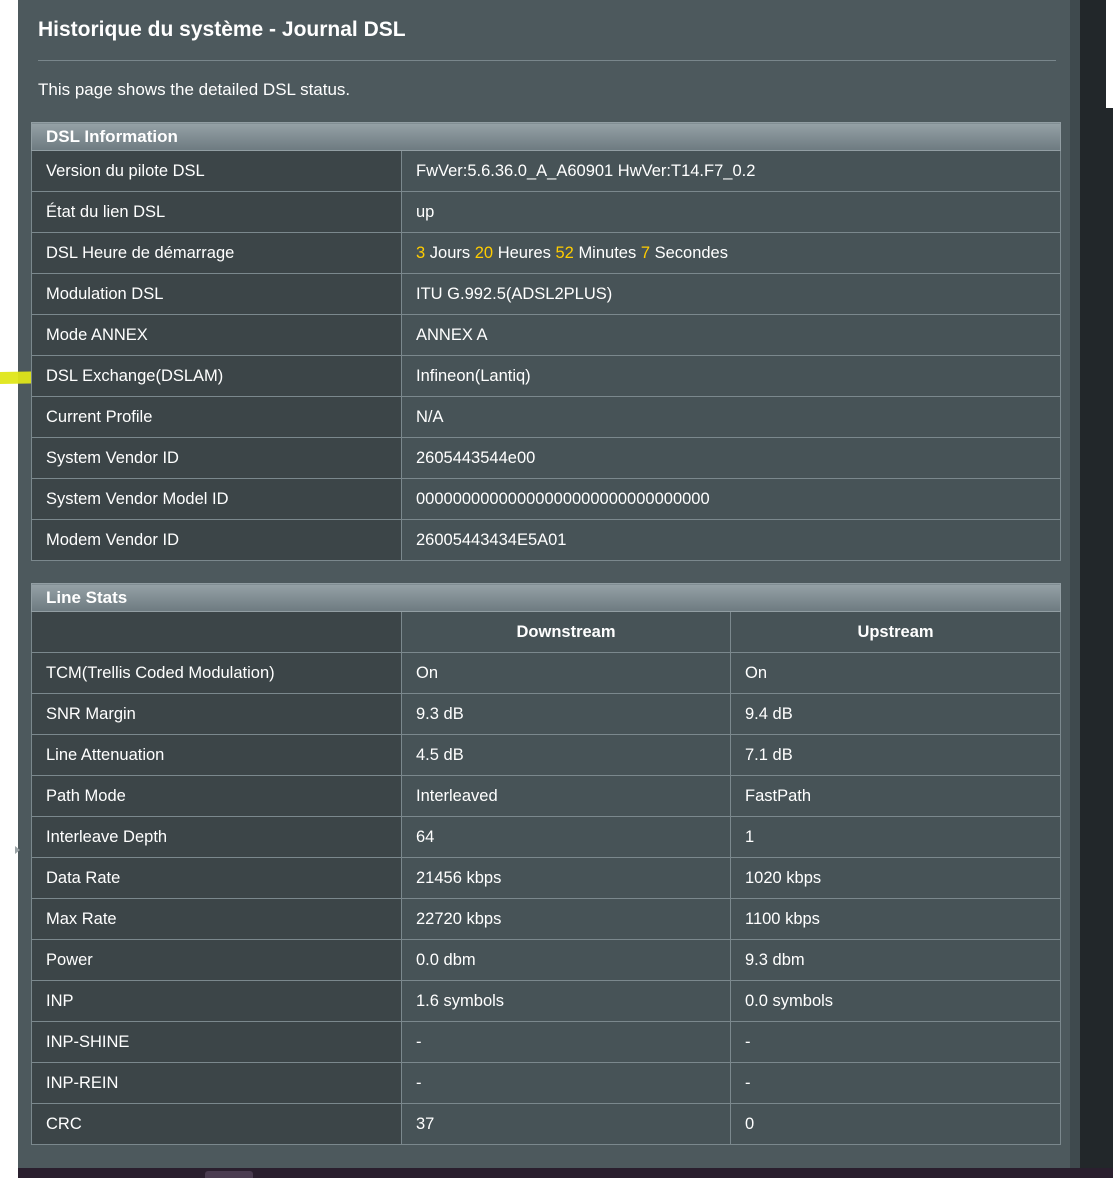  What do you see at coordinates (895, 837) in the screenshot?
I see `upstream-value: 1` at bounding box center [895, 837].